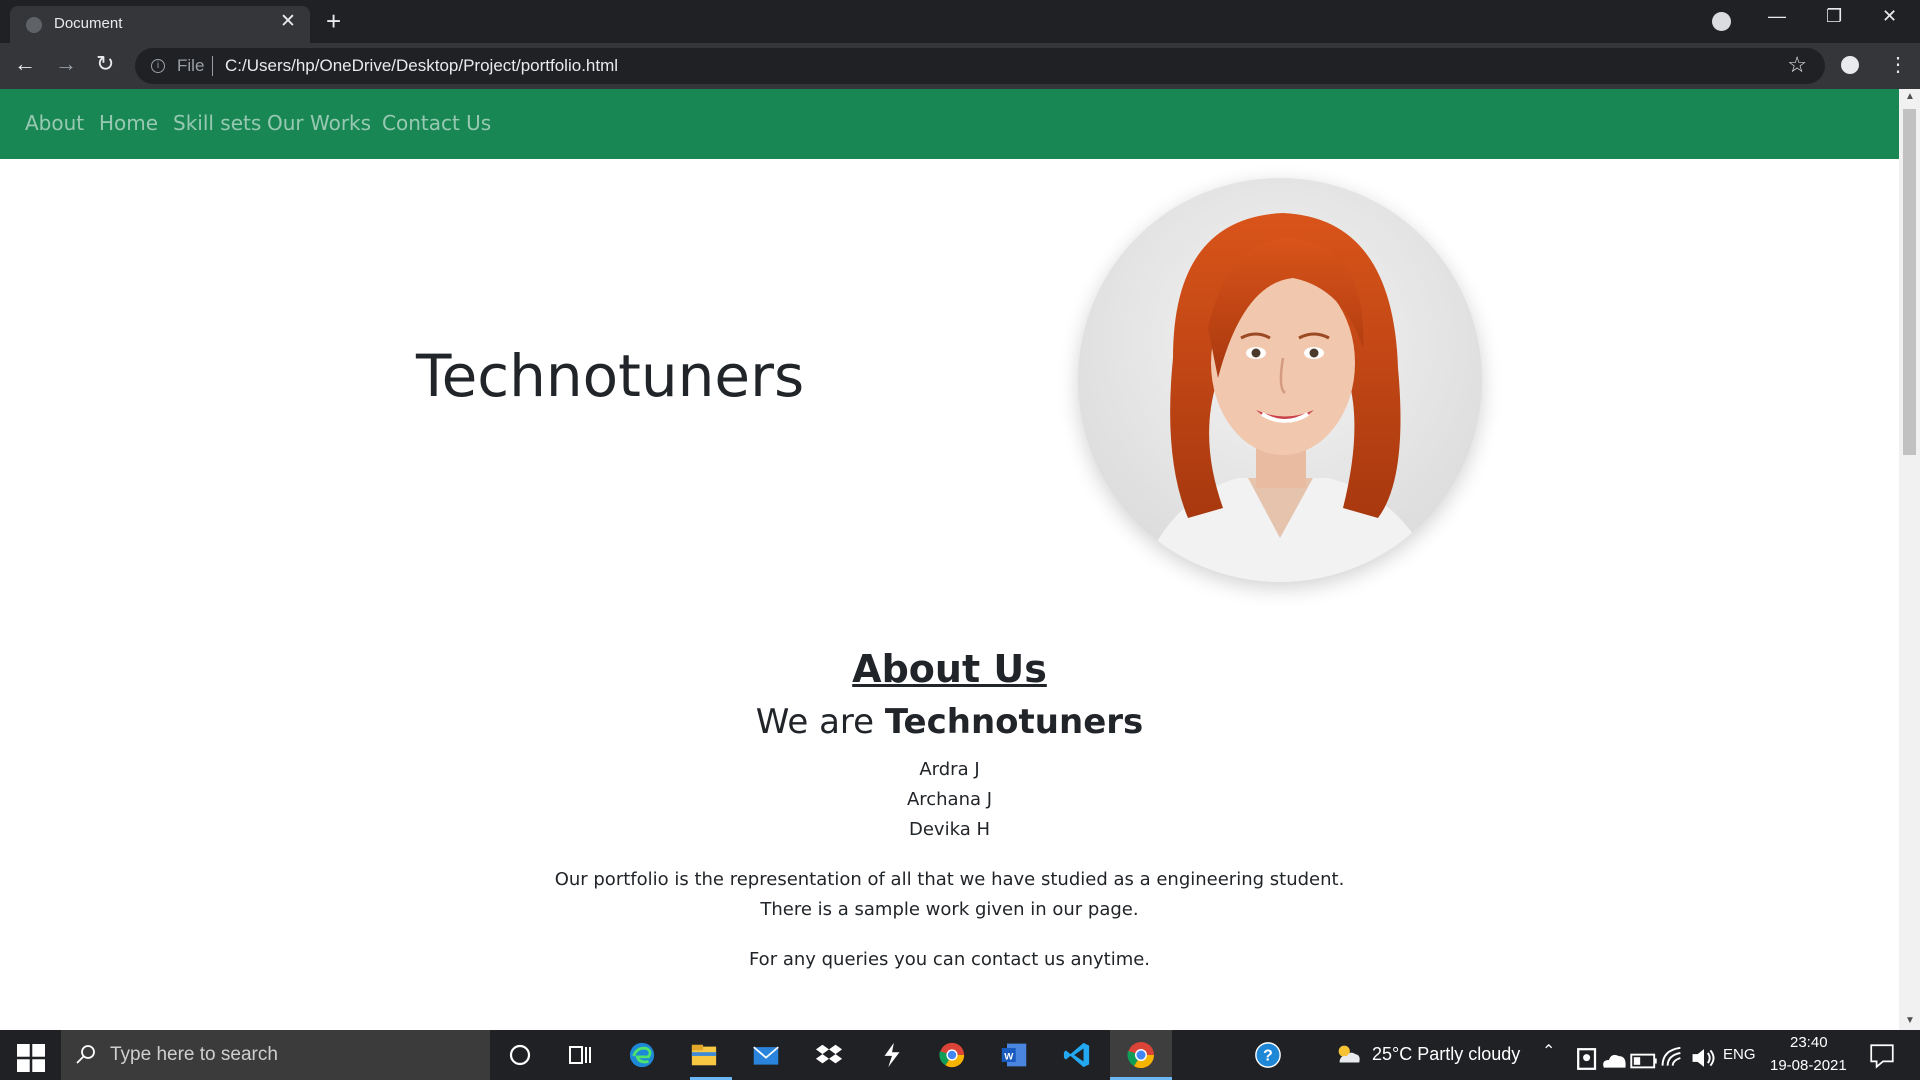  I want to click on nav-link-home: Home, so click(128, 123).